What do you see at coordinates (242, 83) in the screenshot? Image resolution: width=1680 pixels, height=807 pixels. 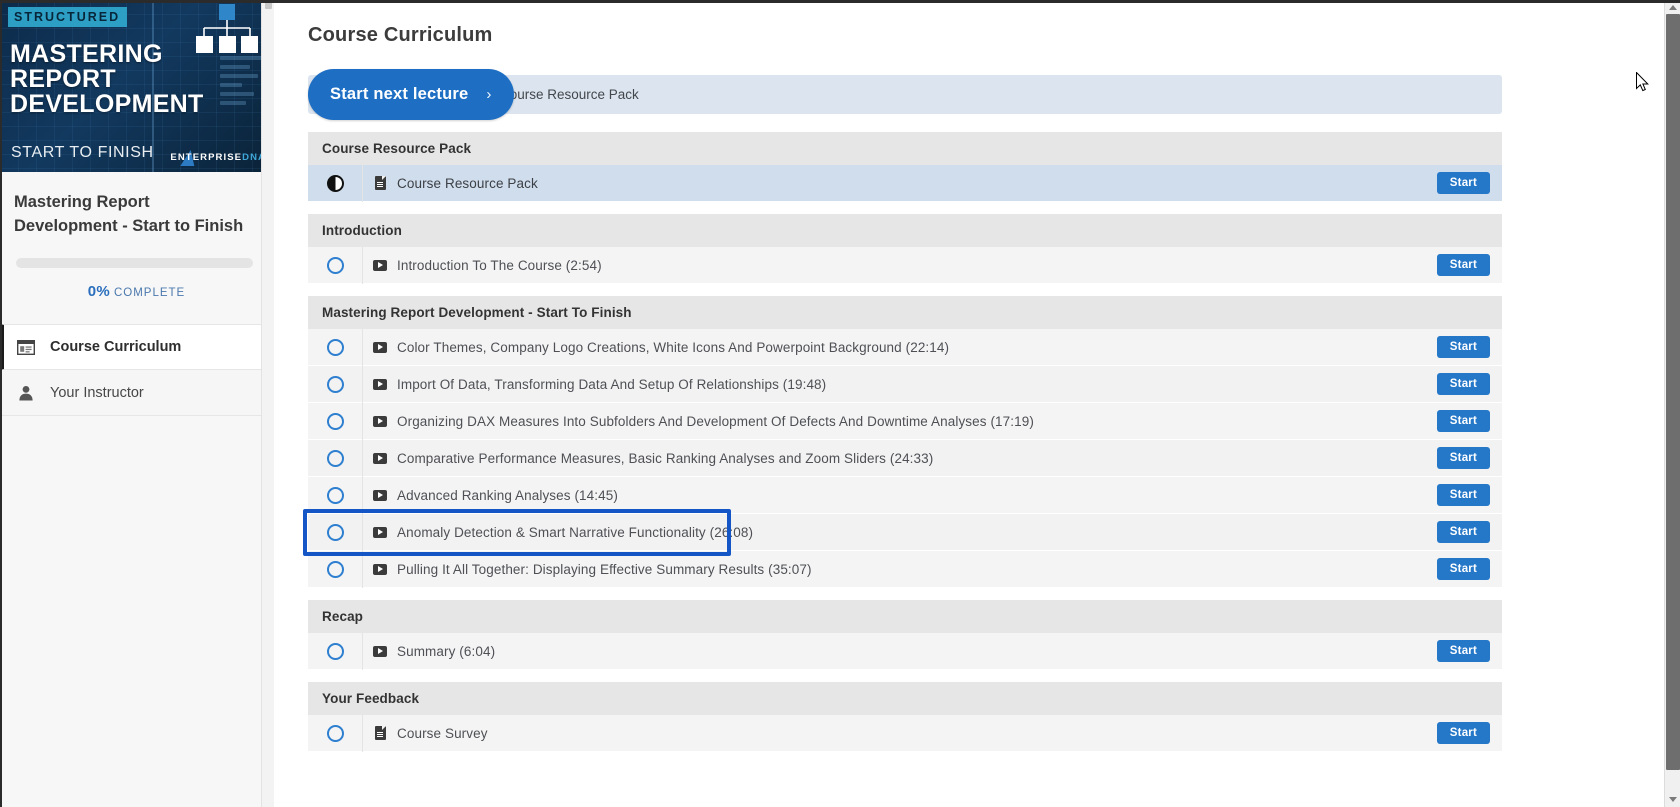 I see `banner-data-blocks-decoration` at bounding box center [242, 83].